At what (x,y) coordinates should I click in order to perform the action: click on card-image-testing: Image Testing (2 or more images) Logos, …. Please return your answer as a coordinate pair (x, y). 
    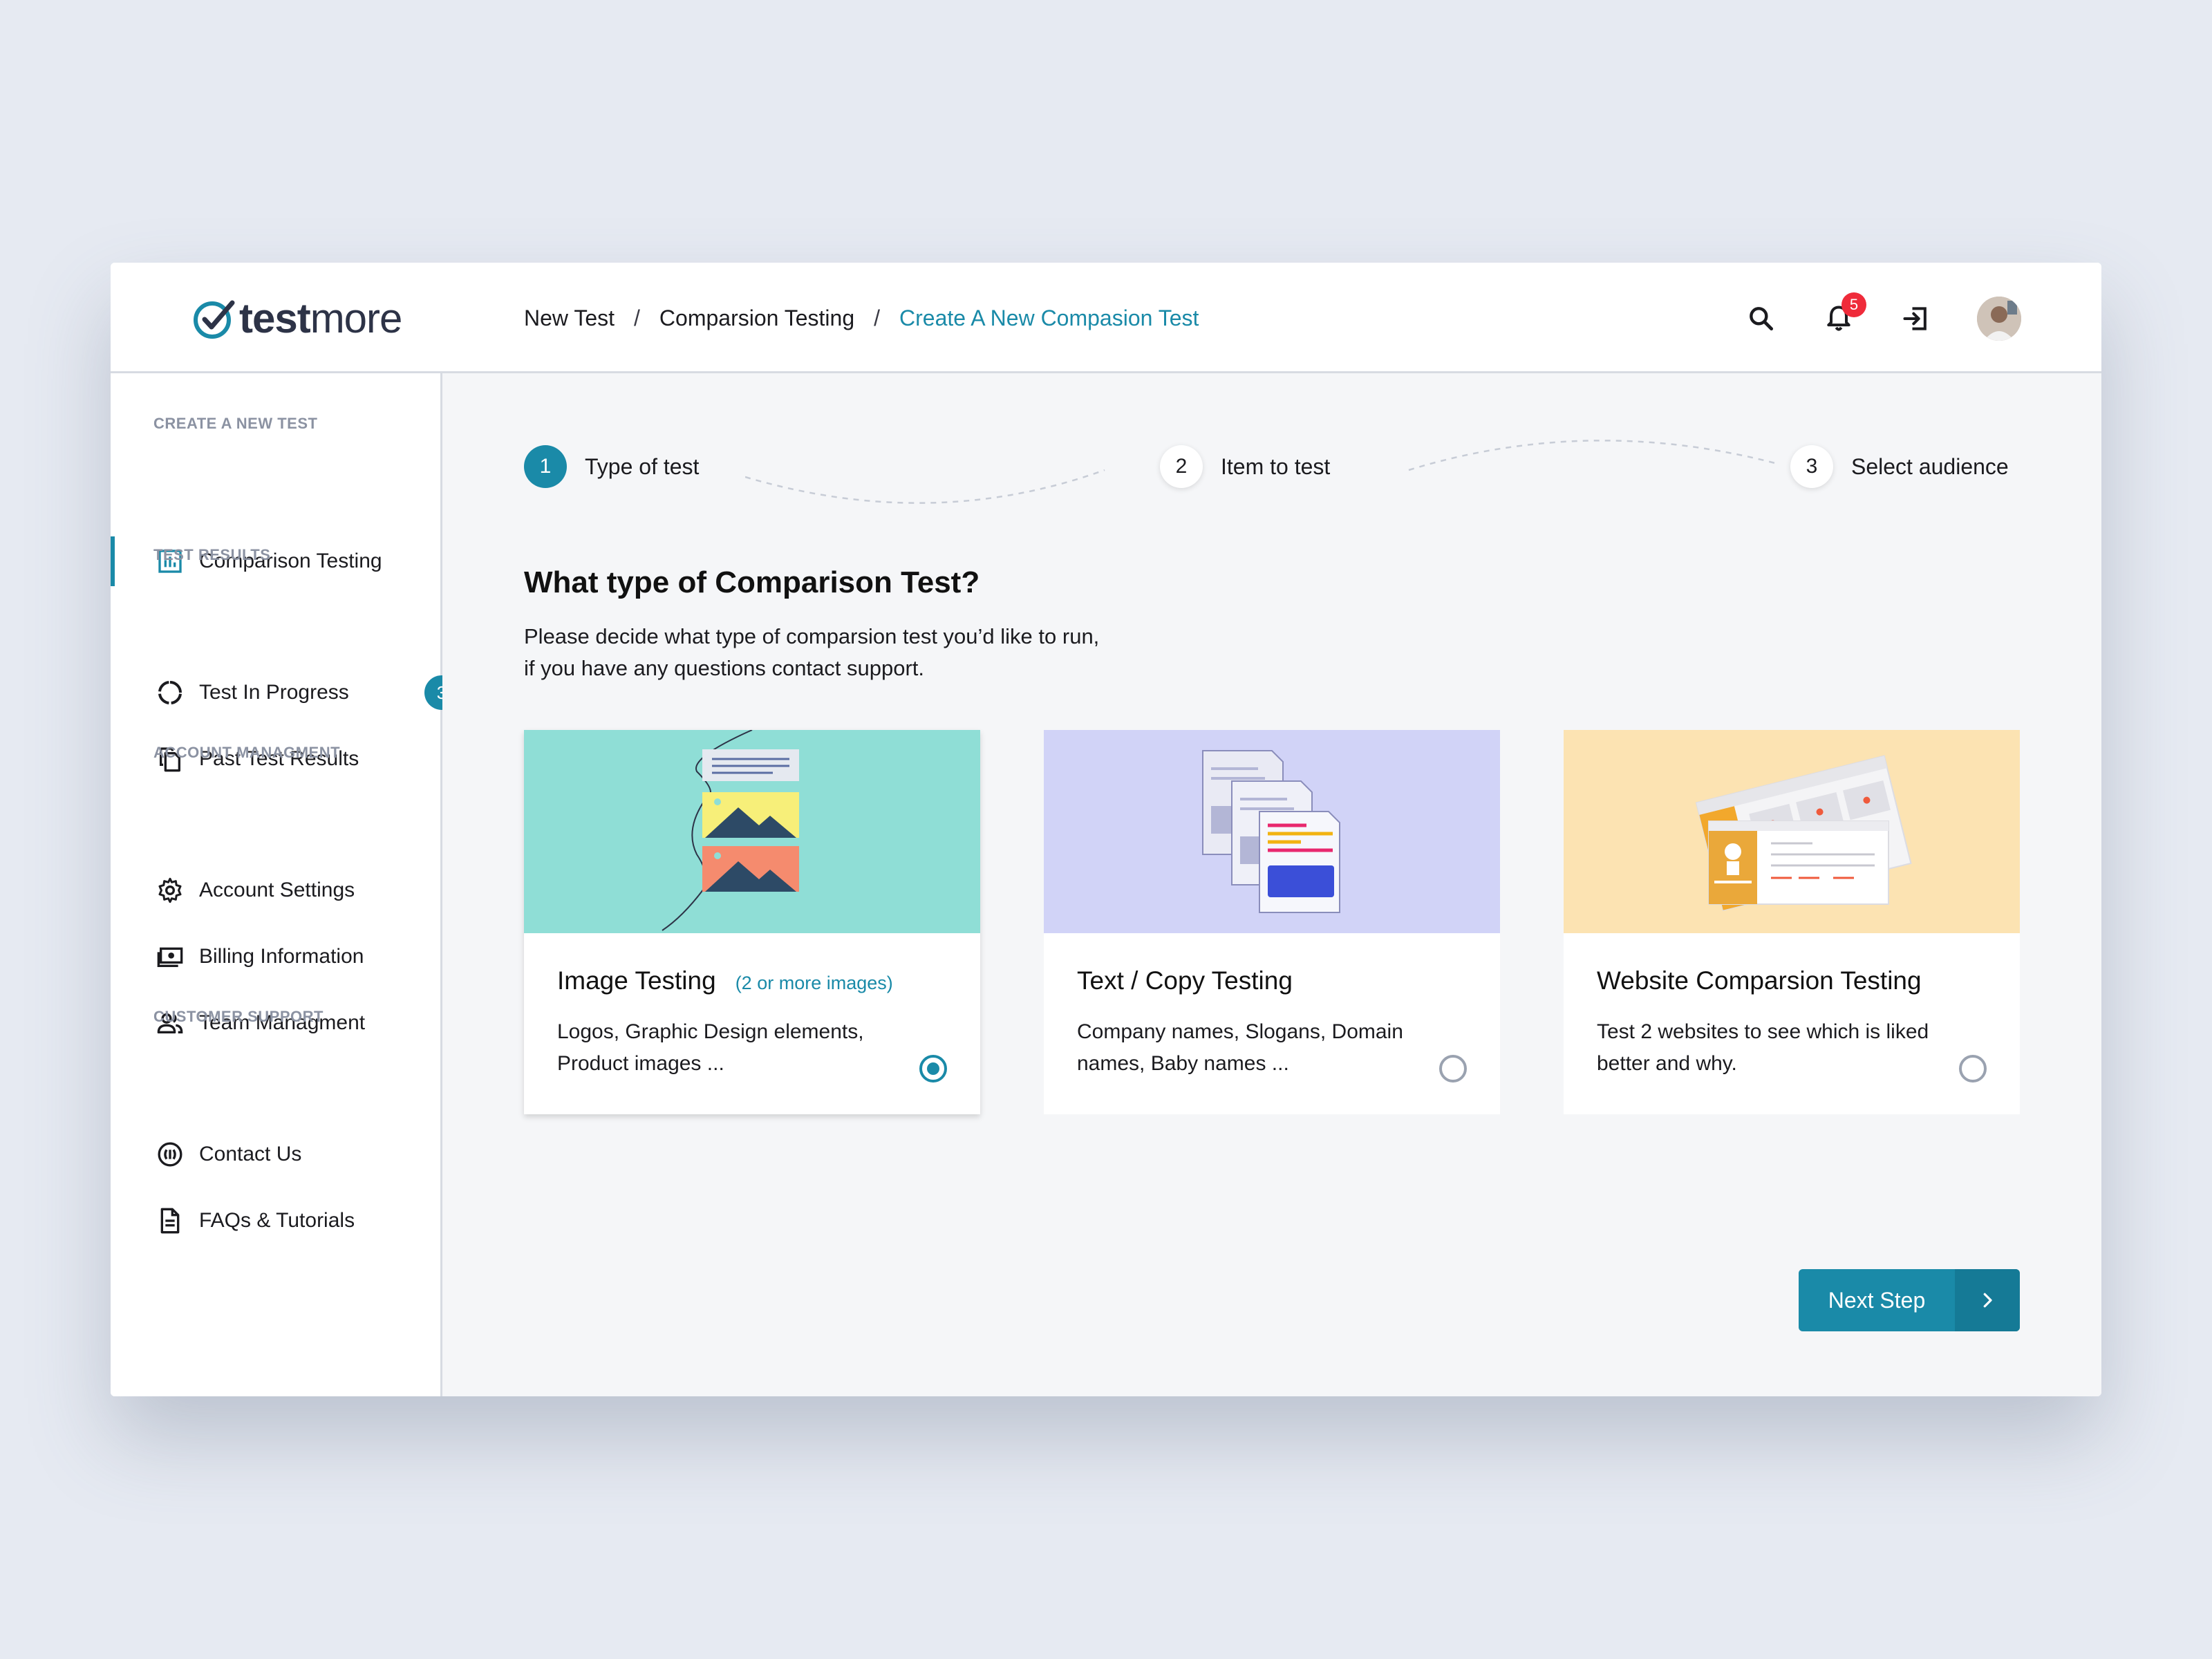
    Looking at the image, I should click on (752, 922).